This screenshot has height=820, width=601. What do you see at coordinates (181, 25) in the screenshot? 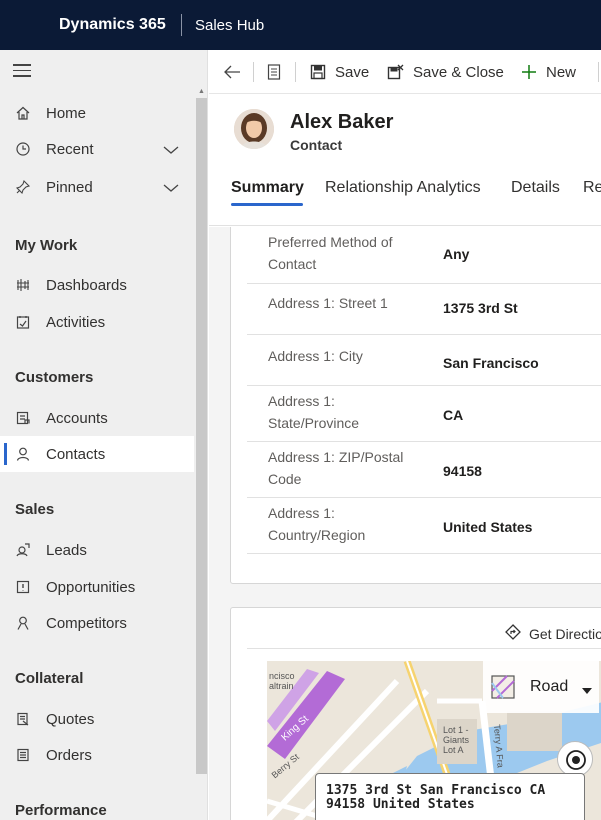
I see `header-divider` at bounding box center [181, 25].